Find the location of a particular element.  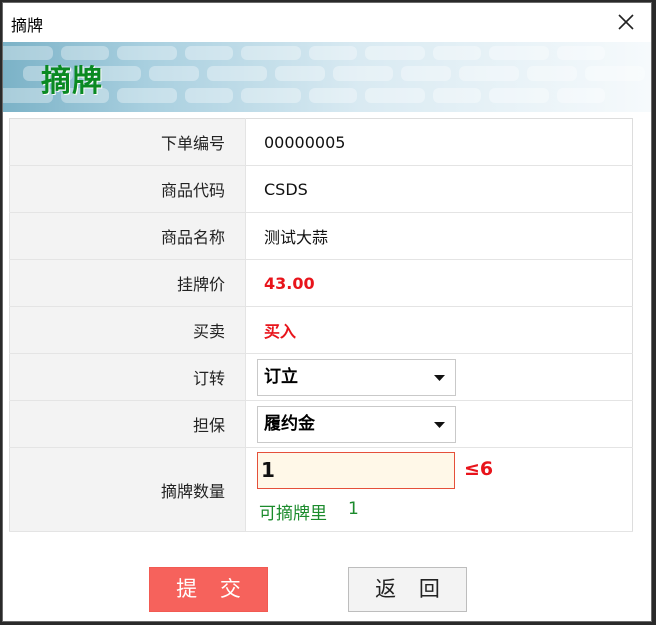

order-type-select: 订立 is located at coordinates (356, 377).